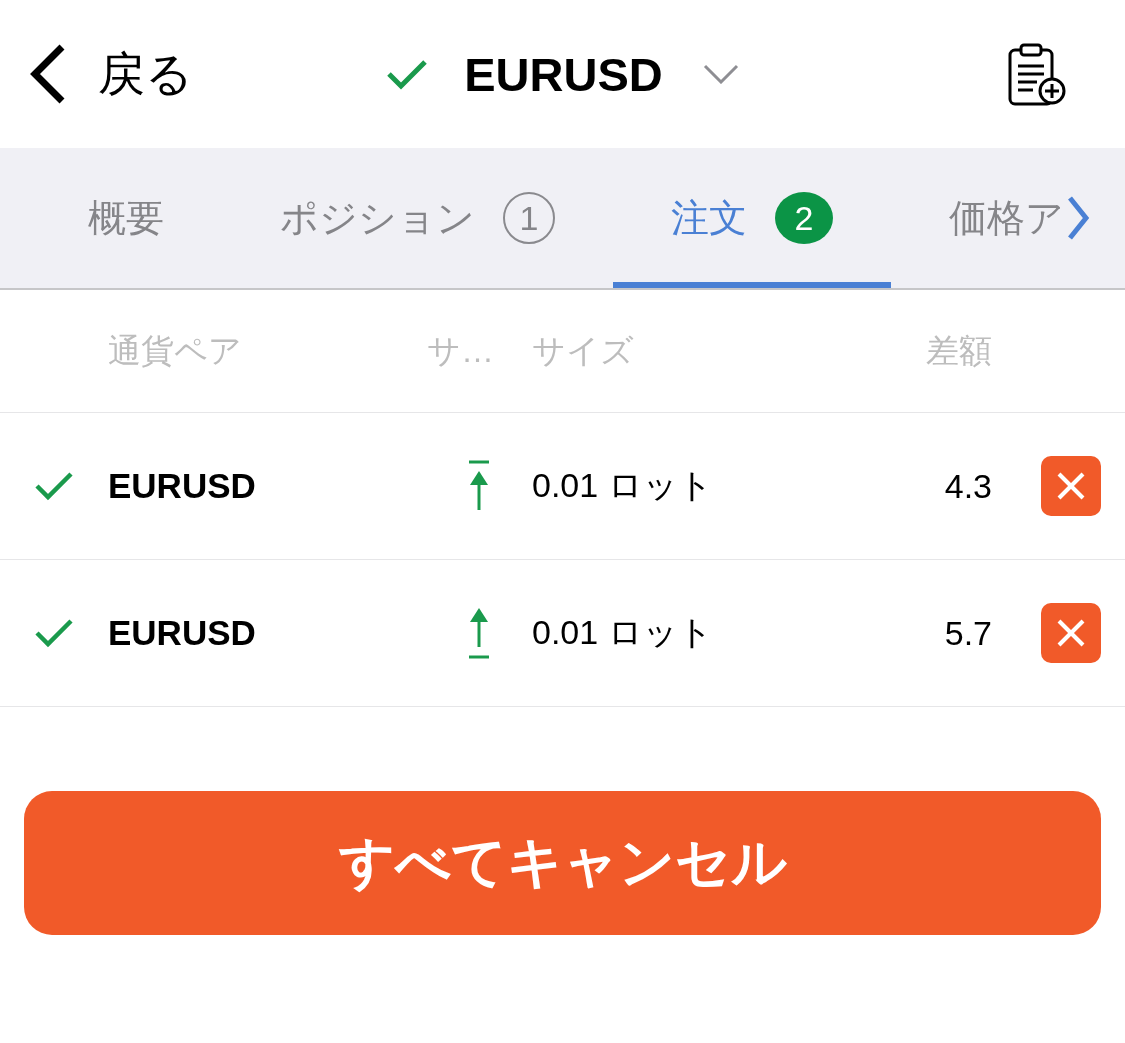  What do you see at coordinates (1037, 74) in the screenshot?
I see `clipboard-add-icon` at bounding box center [1037, 74].